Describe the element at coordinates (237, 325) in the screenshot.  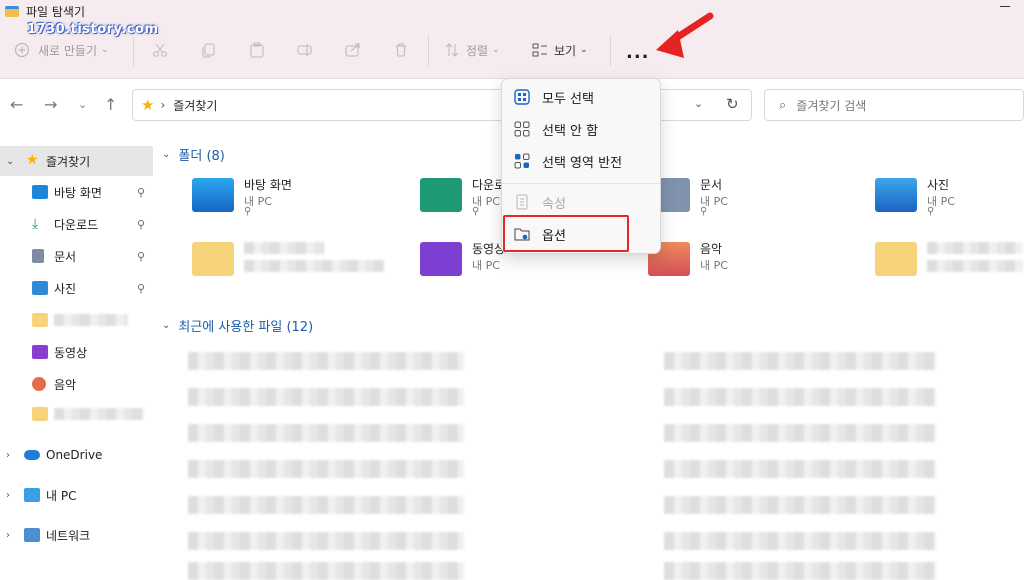
I see `recent-files-section-header: ⌄ 최근에 사용한 파일 (12)` at that location.